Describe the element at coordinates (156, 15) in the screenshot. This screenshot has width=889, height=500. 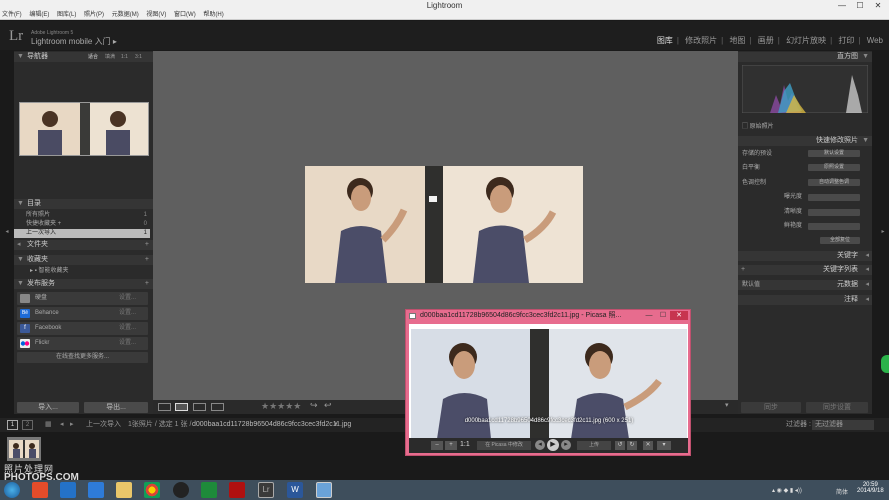
I see `menu-view: 视图(V)` at that location.